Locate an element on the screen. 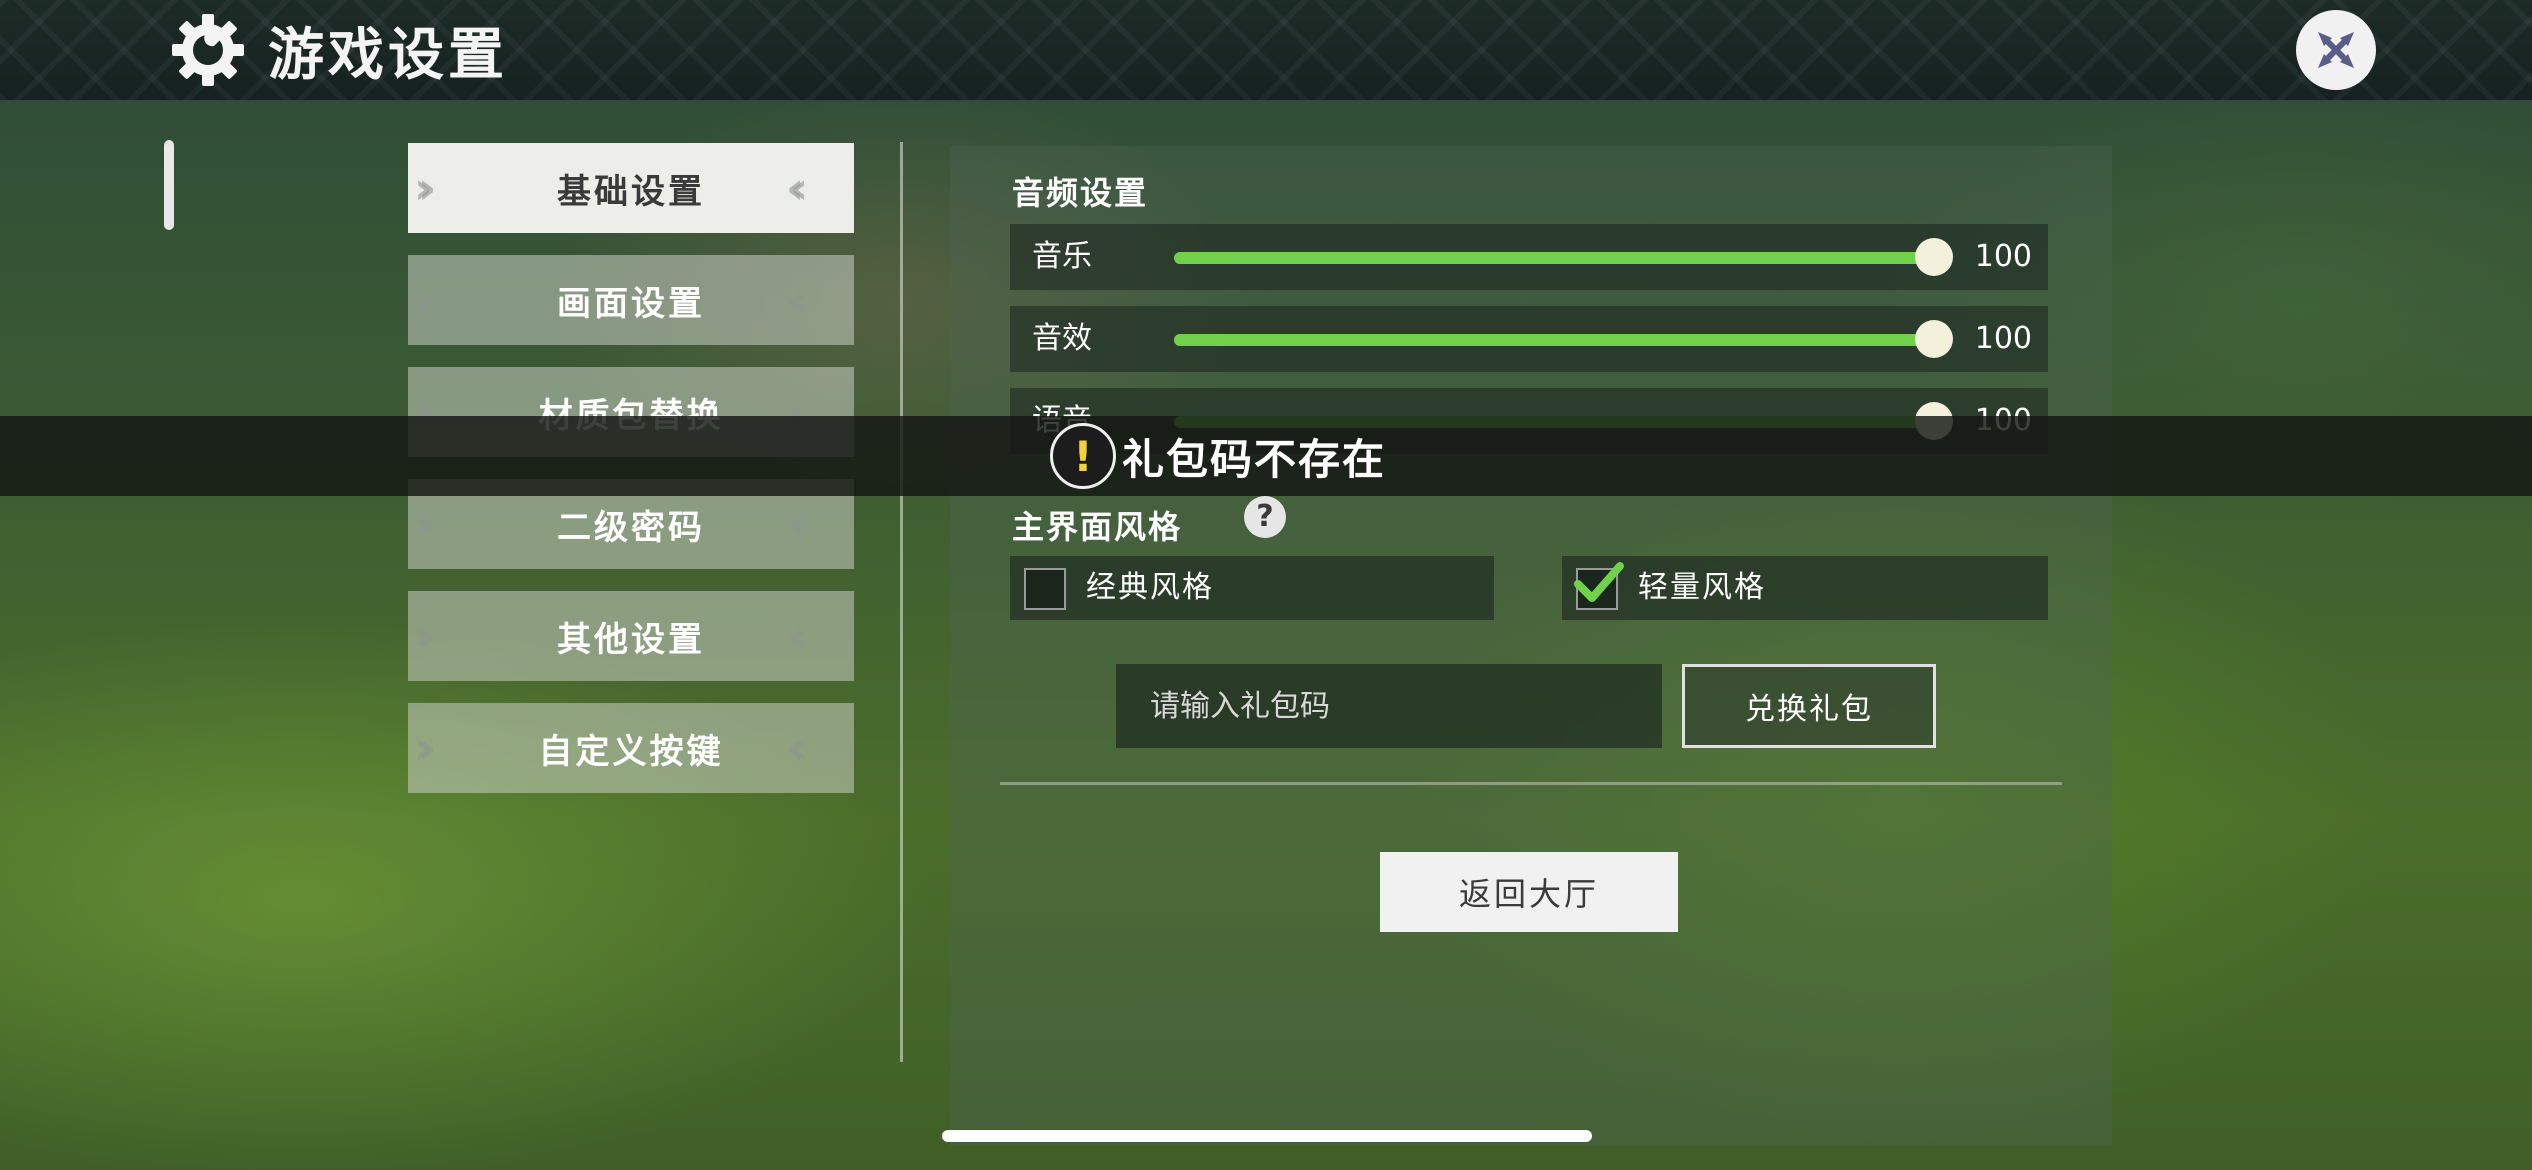 The width and height of the screenshot is (2532, 1170). music-slider-row: 音乐 100 is located at coordinates (1529, 257).